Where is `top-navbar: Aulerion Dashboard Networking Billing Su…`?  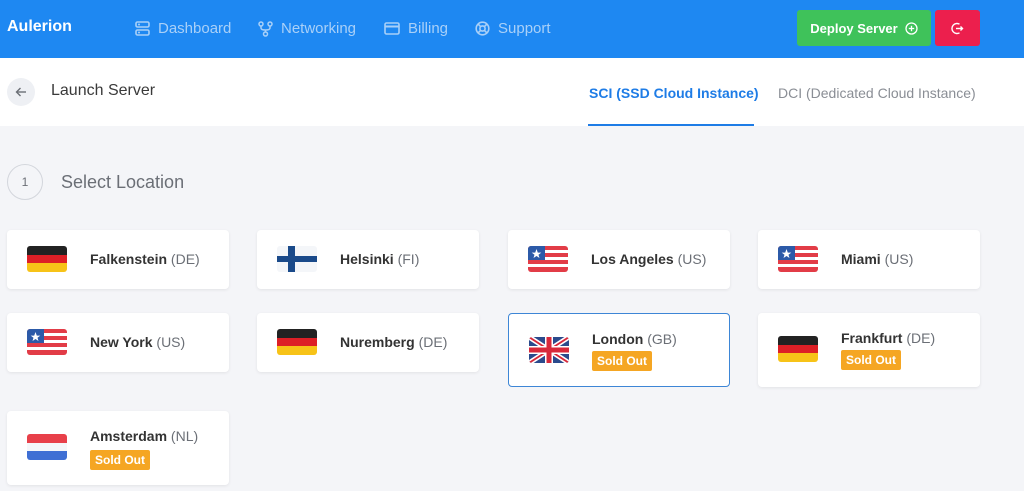 top-navbar: Aulerion Dashboard Networking Billing Su… is located at coordinates (512, 29).